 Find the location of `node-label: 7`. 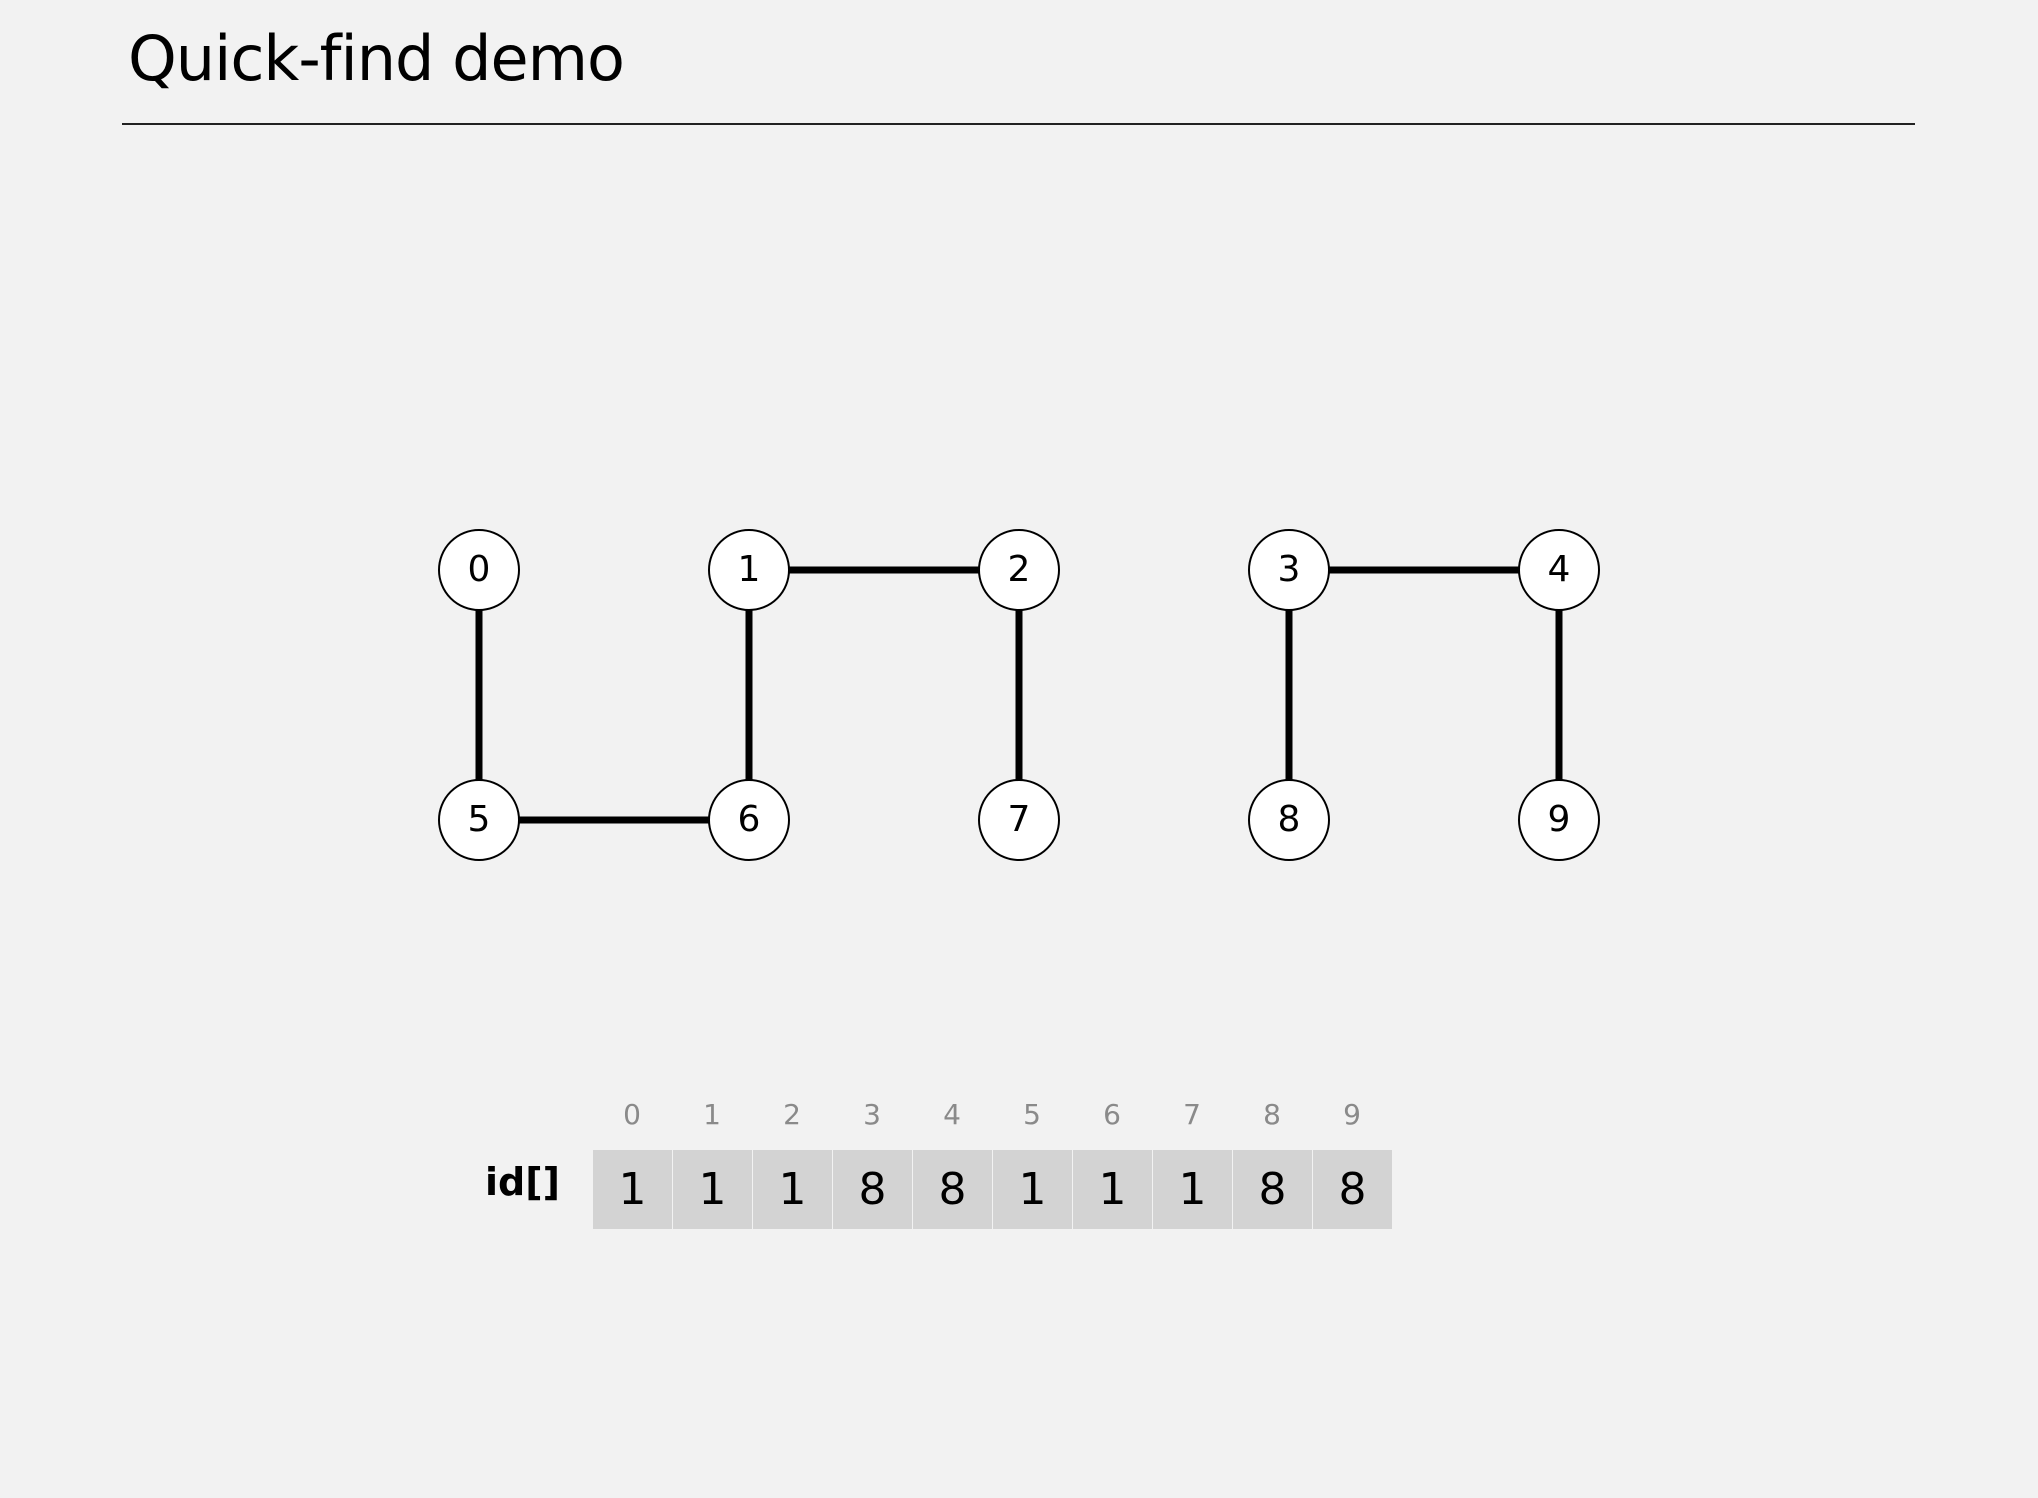

node-label: 7 is located at coordinates (1019, 819).